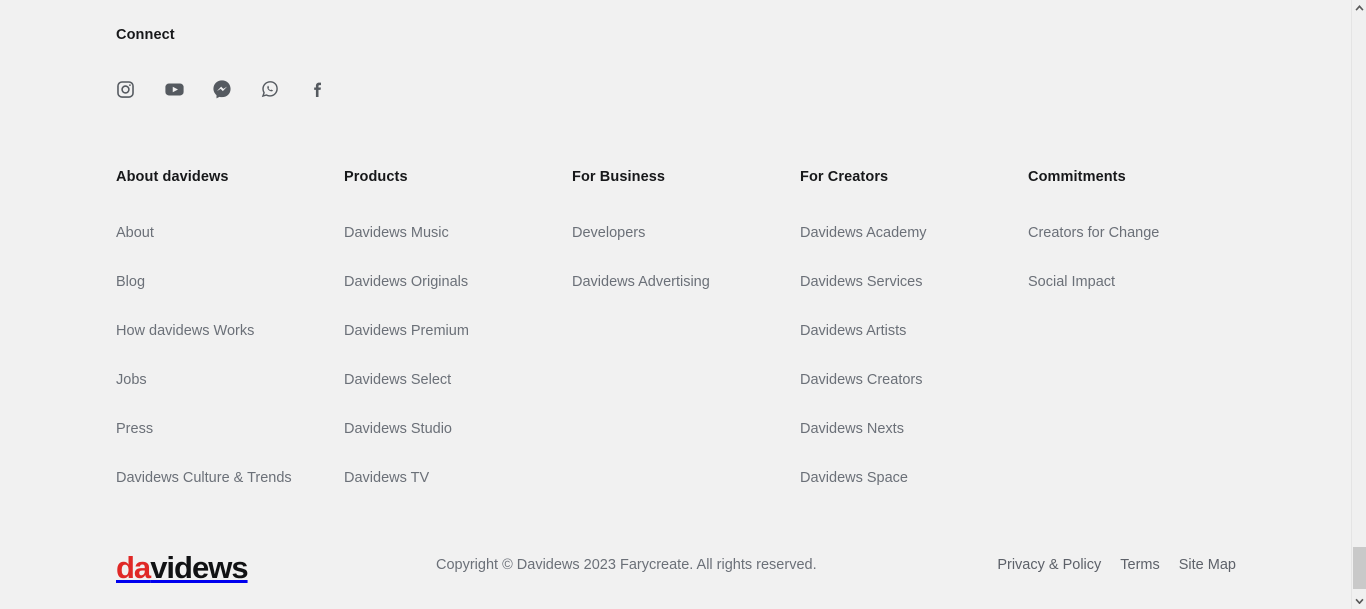 The width and height of the screenshot is (1366, 609). Describe the element at coordinates (458, 331) in the screenshot. I see `footer-link-davidews-premium: Davidews Premium` at that location.